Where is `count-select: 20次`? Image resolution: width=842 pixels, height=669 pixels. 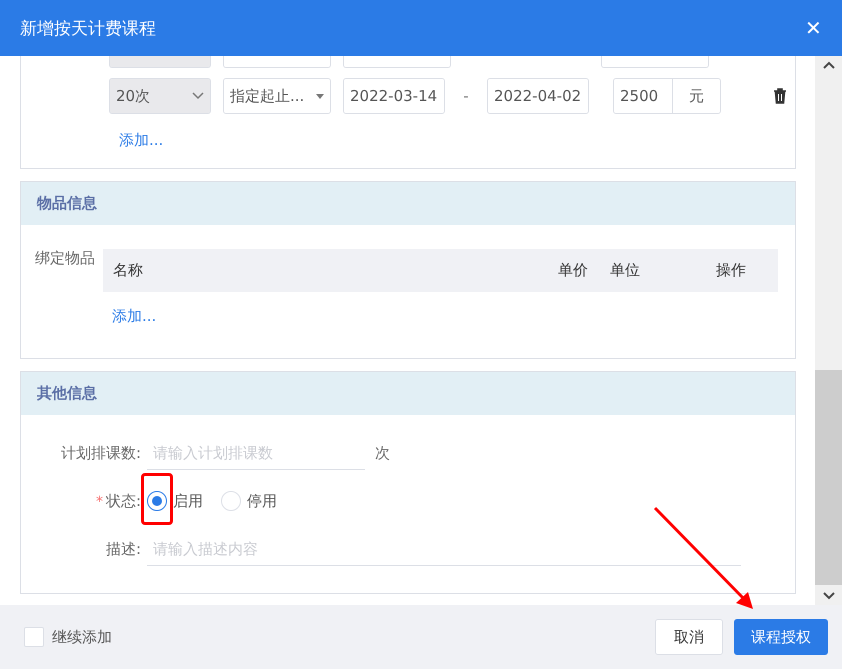 count-select: 20次 is located at coordinates (160, 96).